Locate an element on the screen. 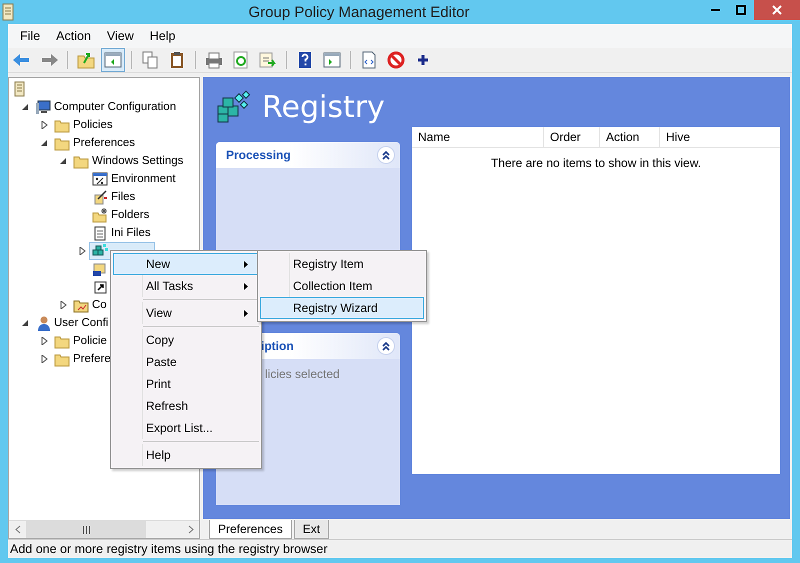 Image resolution: width=800 pixels, height=563 pixels. panel-title: iption is located at coordinates (277, 346).